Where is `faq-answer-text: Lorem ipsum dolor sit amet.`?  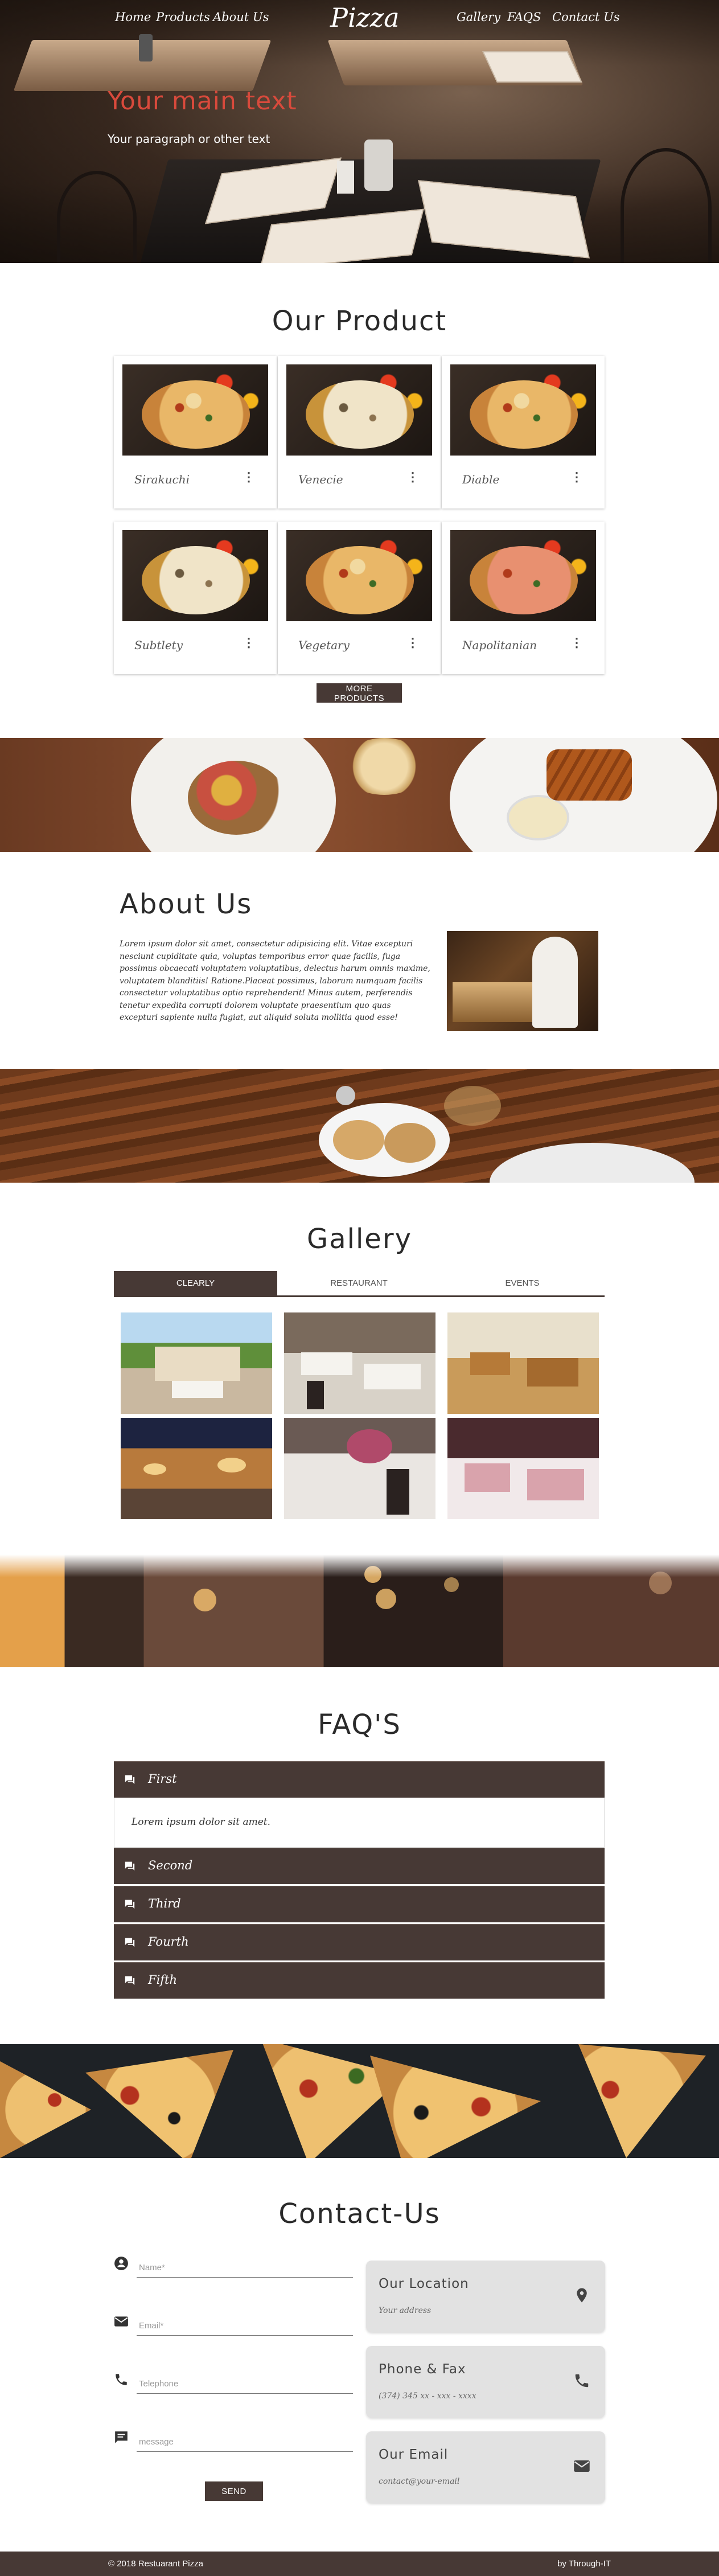 faq-answer-text: Lorem ipsum dolor sit amet. is located at coordinates (201, 1822).